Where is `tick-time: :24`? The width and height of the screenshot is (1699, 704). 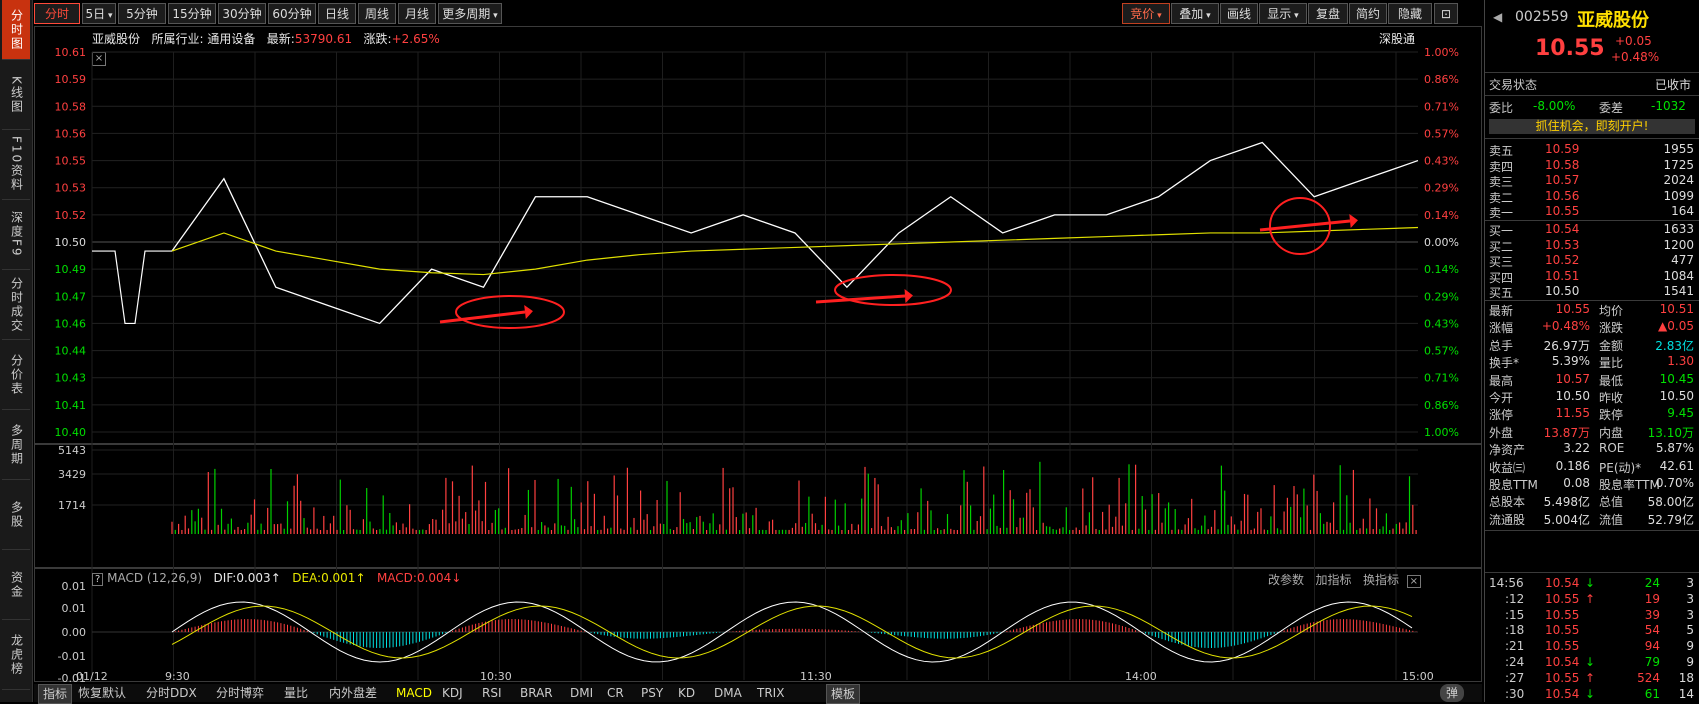 tick-time: :24 is located at coordinates (1515, 662).